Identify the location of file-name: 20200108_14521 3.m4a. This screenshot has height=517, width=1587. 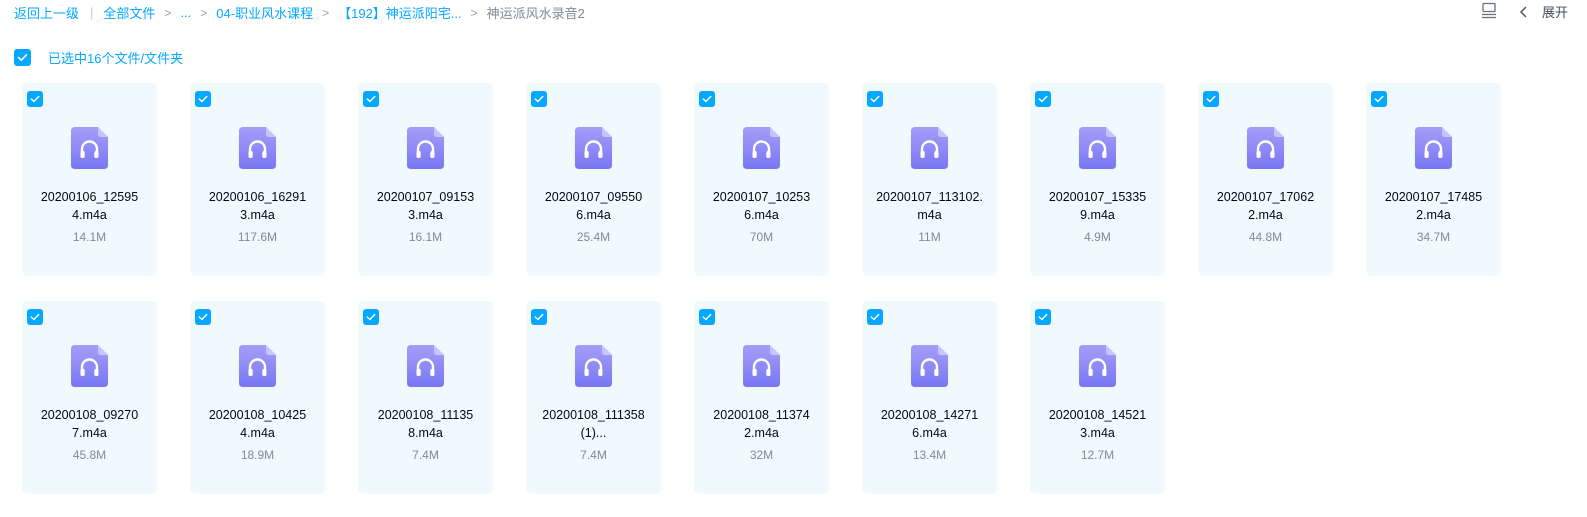
(1097, 424).